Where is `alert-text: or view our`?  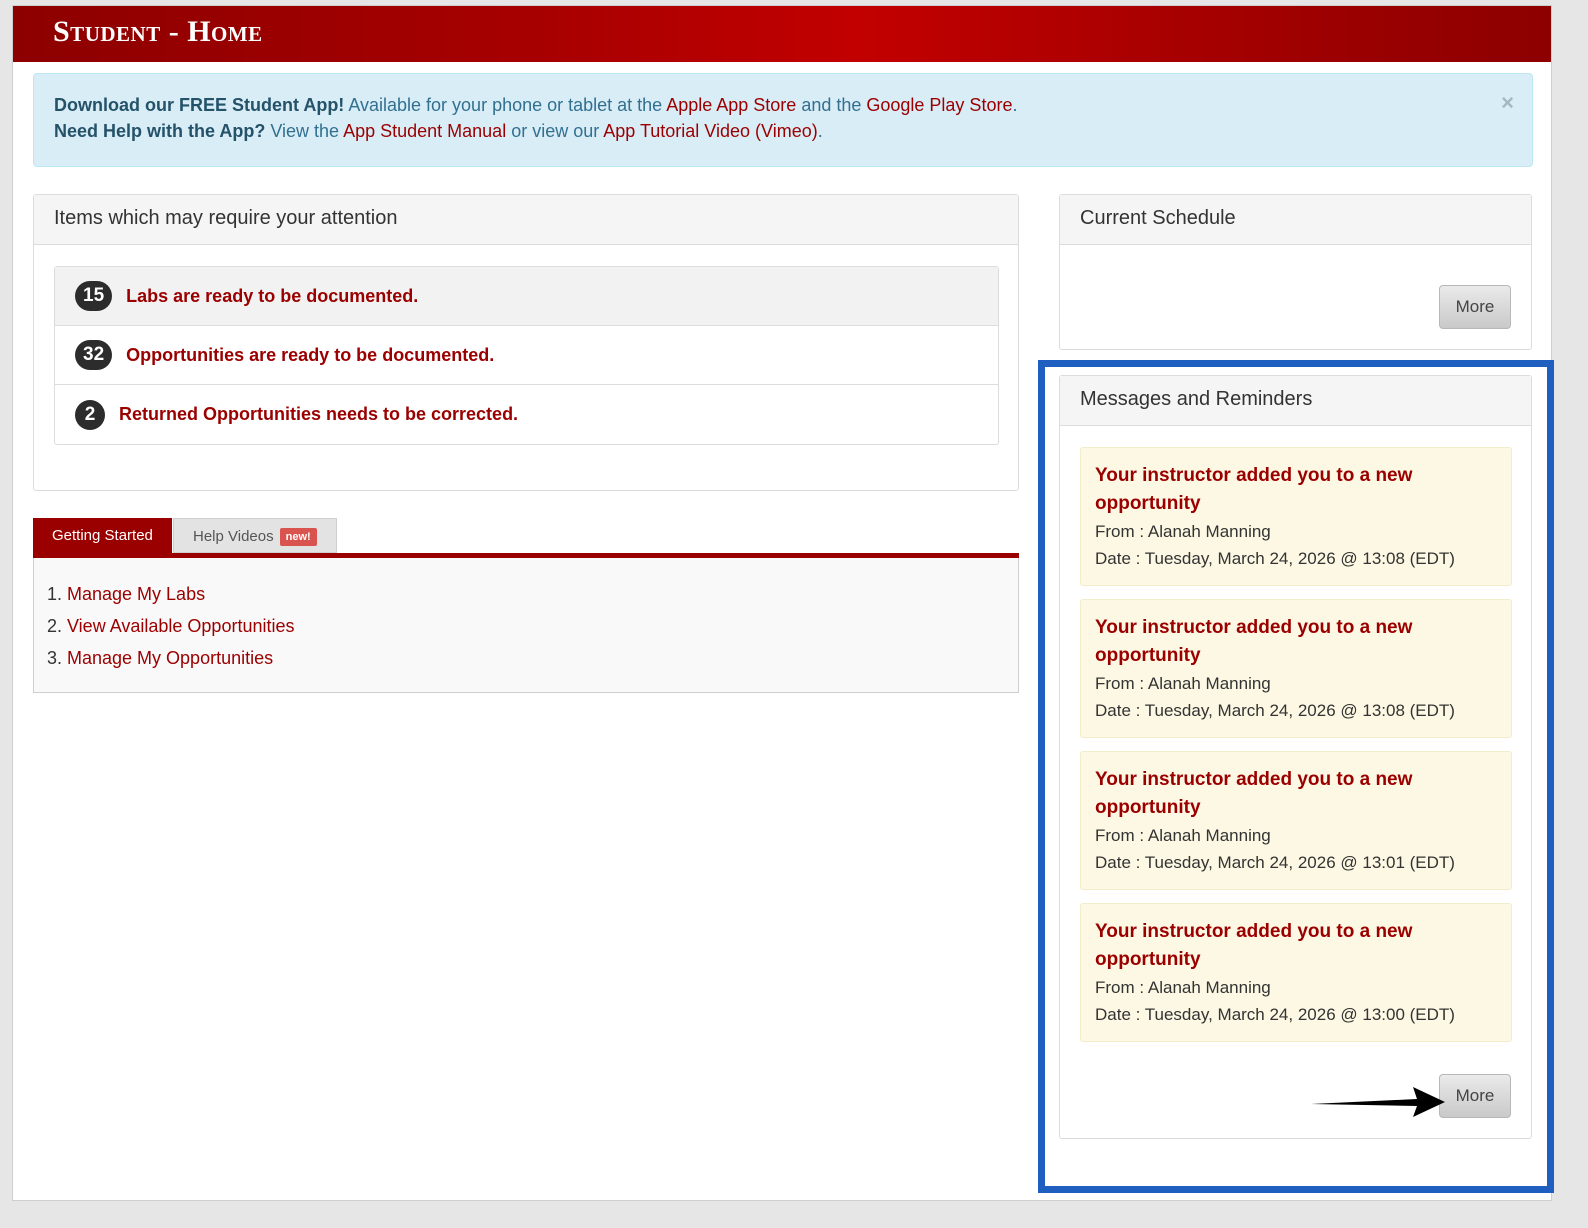 alert-text: or view our is located at coordinates (555, 131).